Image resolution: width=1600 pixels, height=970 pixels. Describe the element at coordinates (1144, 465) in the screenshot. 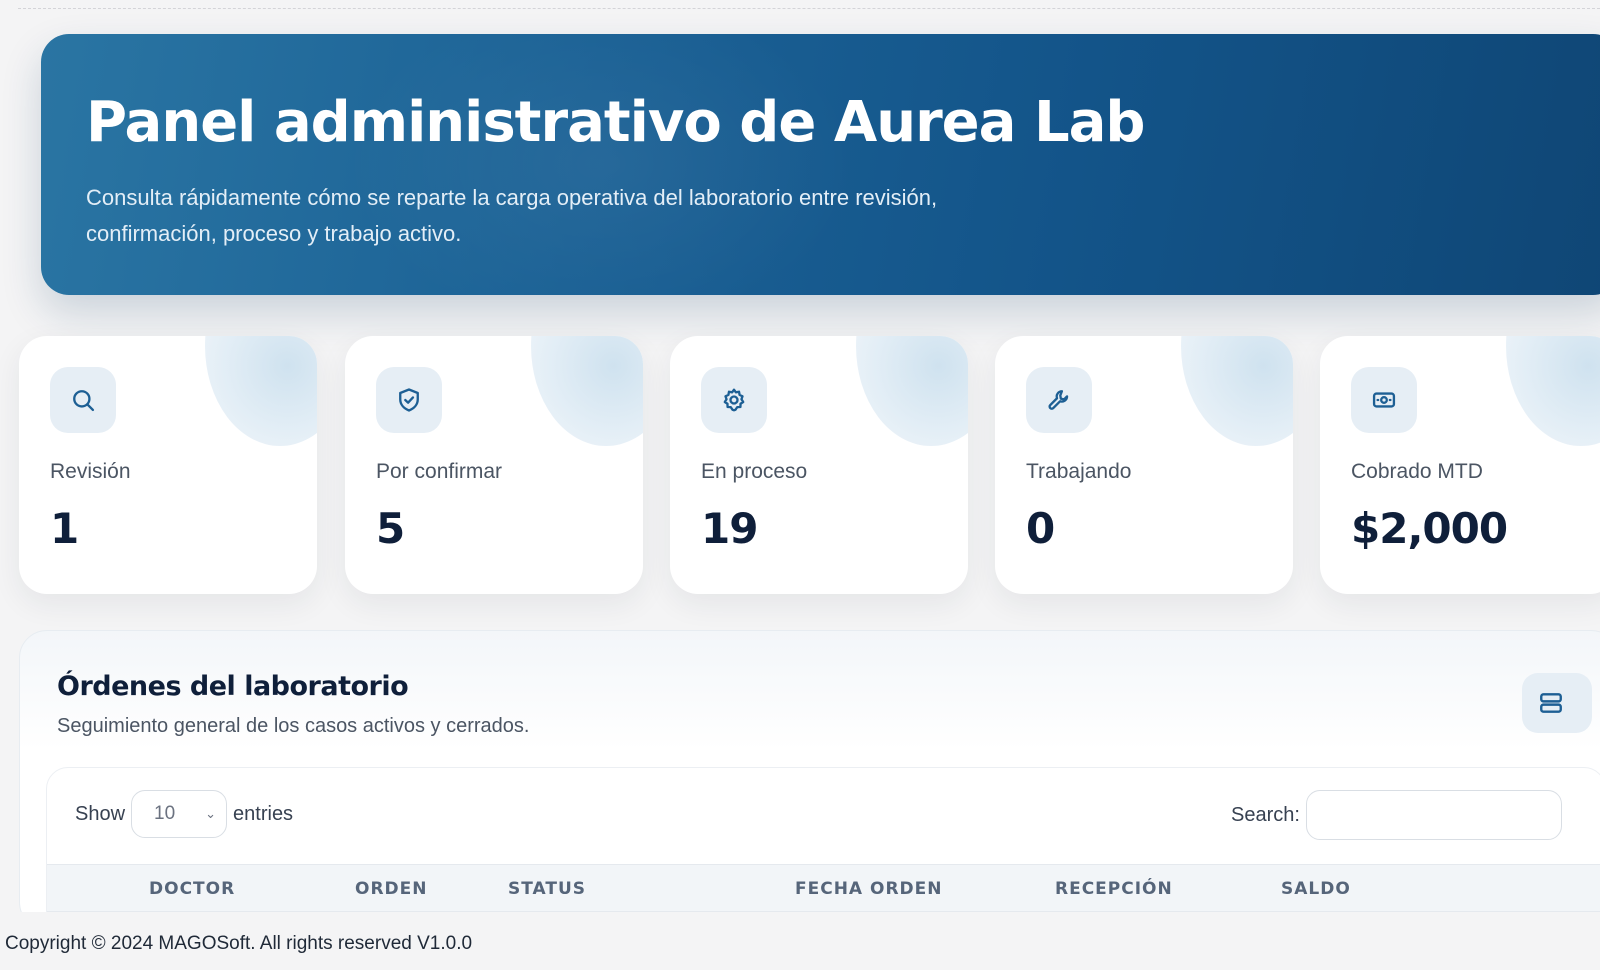

I see `stat-card-trabajando: Trabajando 0` at that location.